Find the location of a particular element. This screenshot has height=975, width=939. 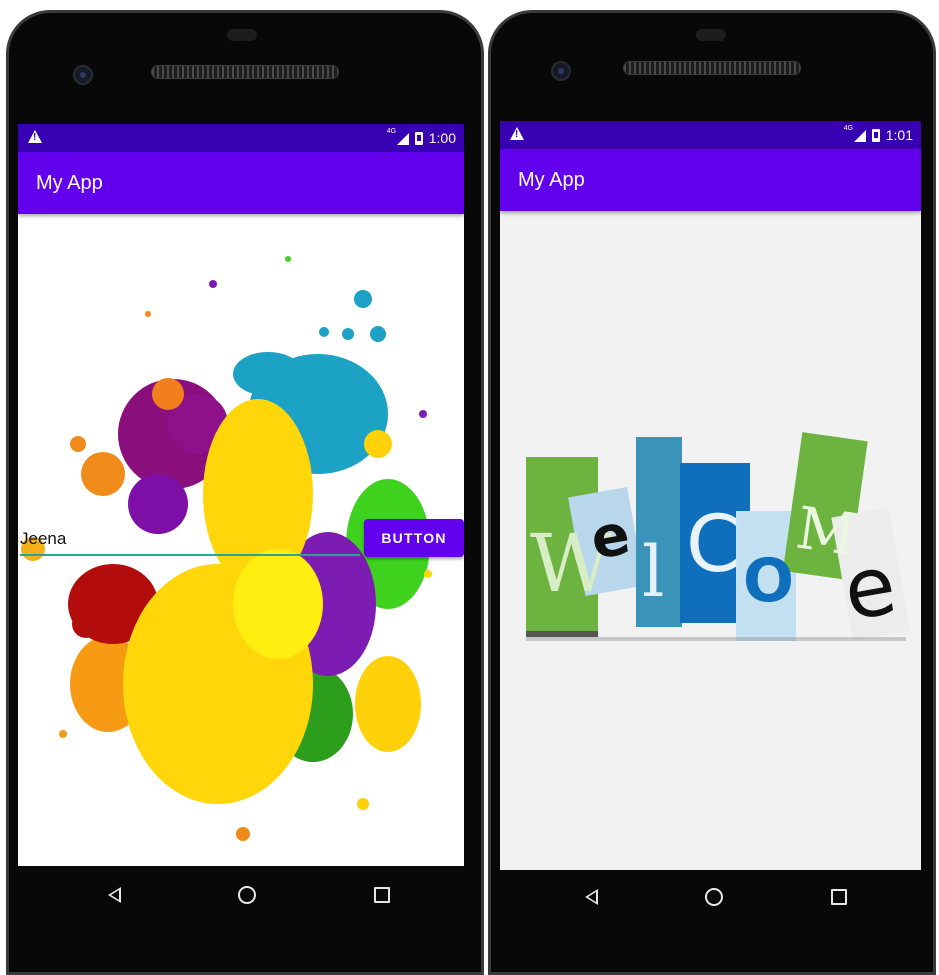

welcome-image: W e l C O M e is located at coordinates (718, 536).